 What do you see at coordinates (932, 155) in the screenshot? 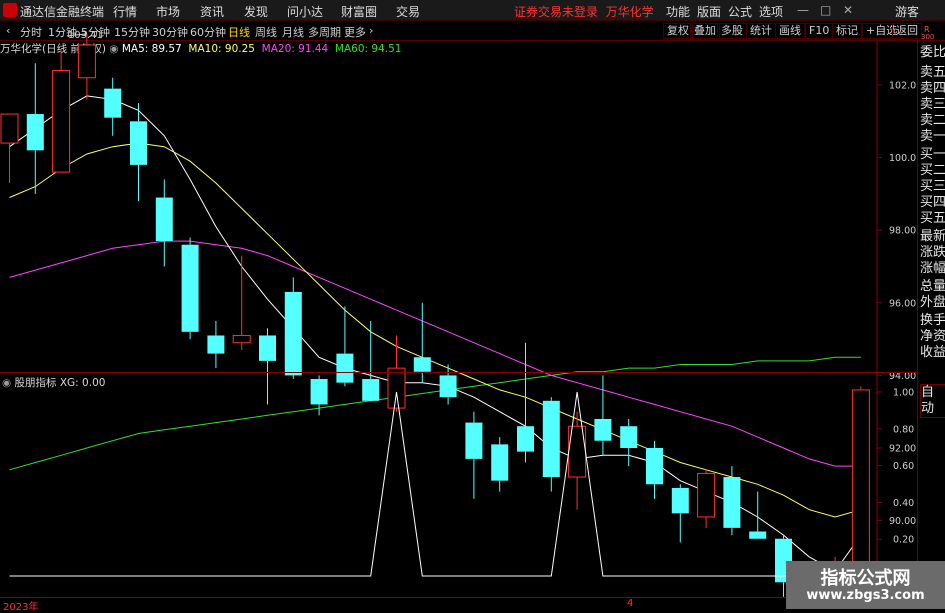
I see `rp-buy1: 买一` at bounding box center [932, 155].